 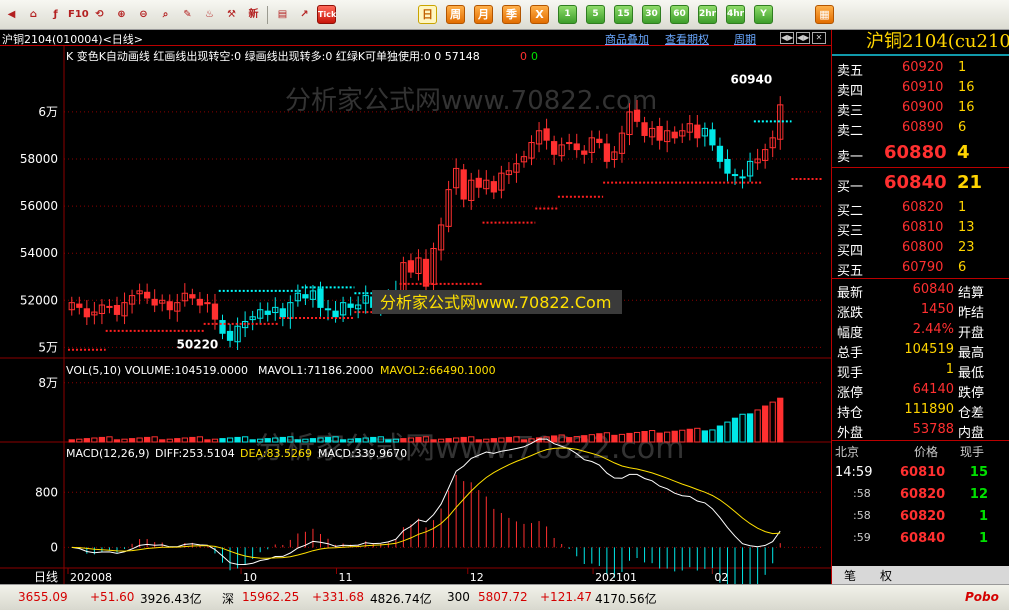 I want to click on f10-icon: F10, so click(x=78, y=14).